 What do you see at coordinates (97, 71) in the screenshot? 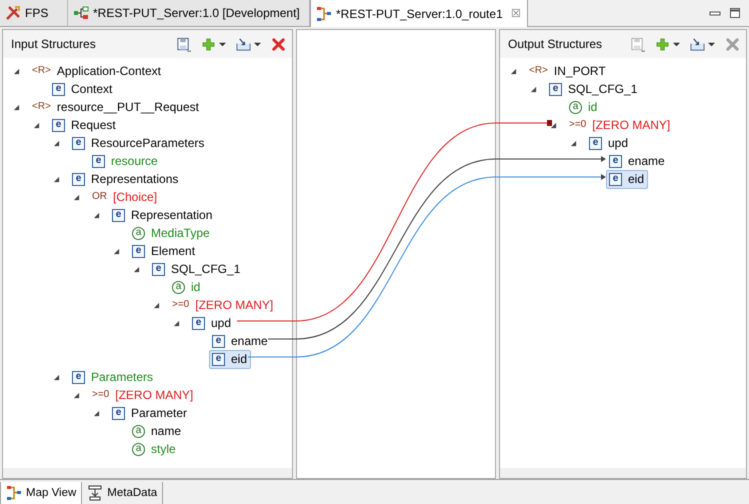
I see `tree-item: <R> Application-Context` at bounding box center [97, 71].